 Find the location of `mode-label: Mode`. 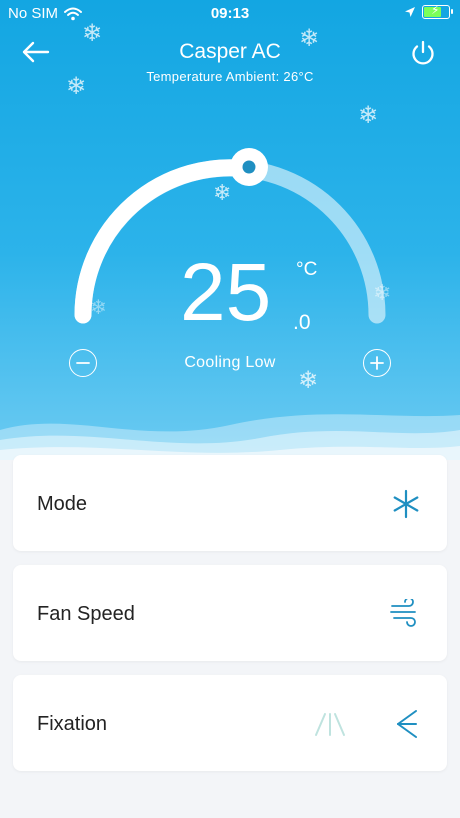

mode-label: Mode is located at coordinates (62, 504).